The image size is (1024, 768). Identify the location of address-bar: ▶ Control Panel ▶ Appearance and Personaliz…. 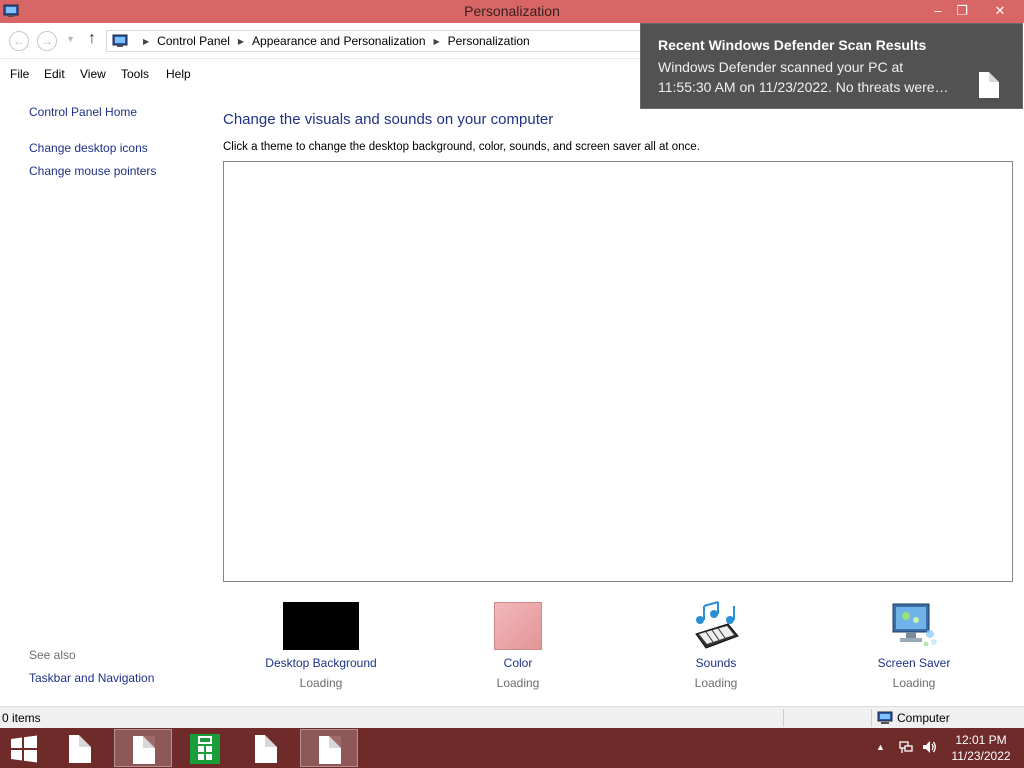
(386, 41).